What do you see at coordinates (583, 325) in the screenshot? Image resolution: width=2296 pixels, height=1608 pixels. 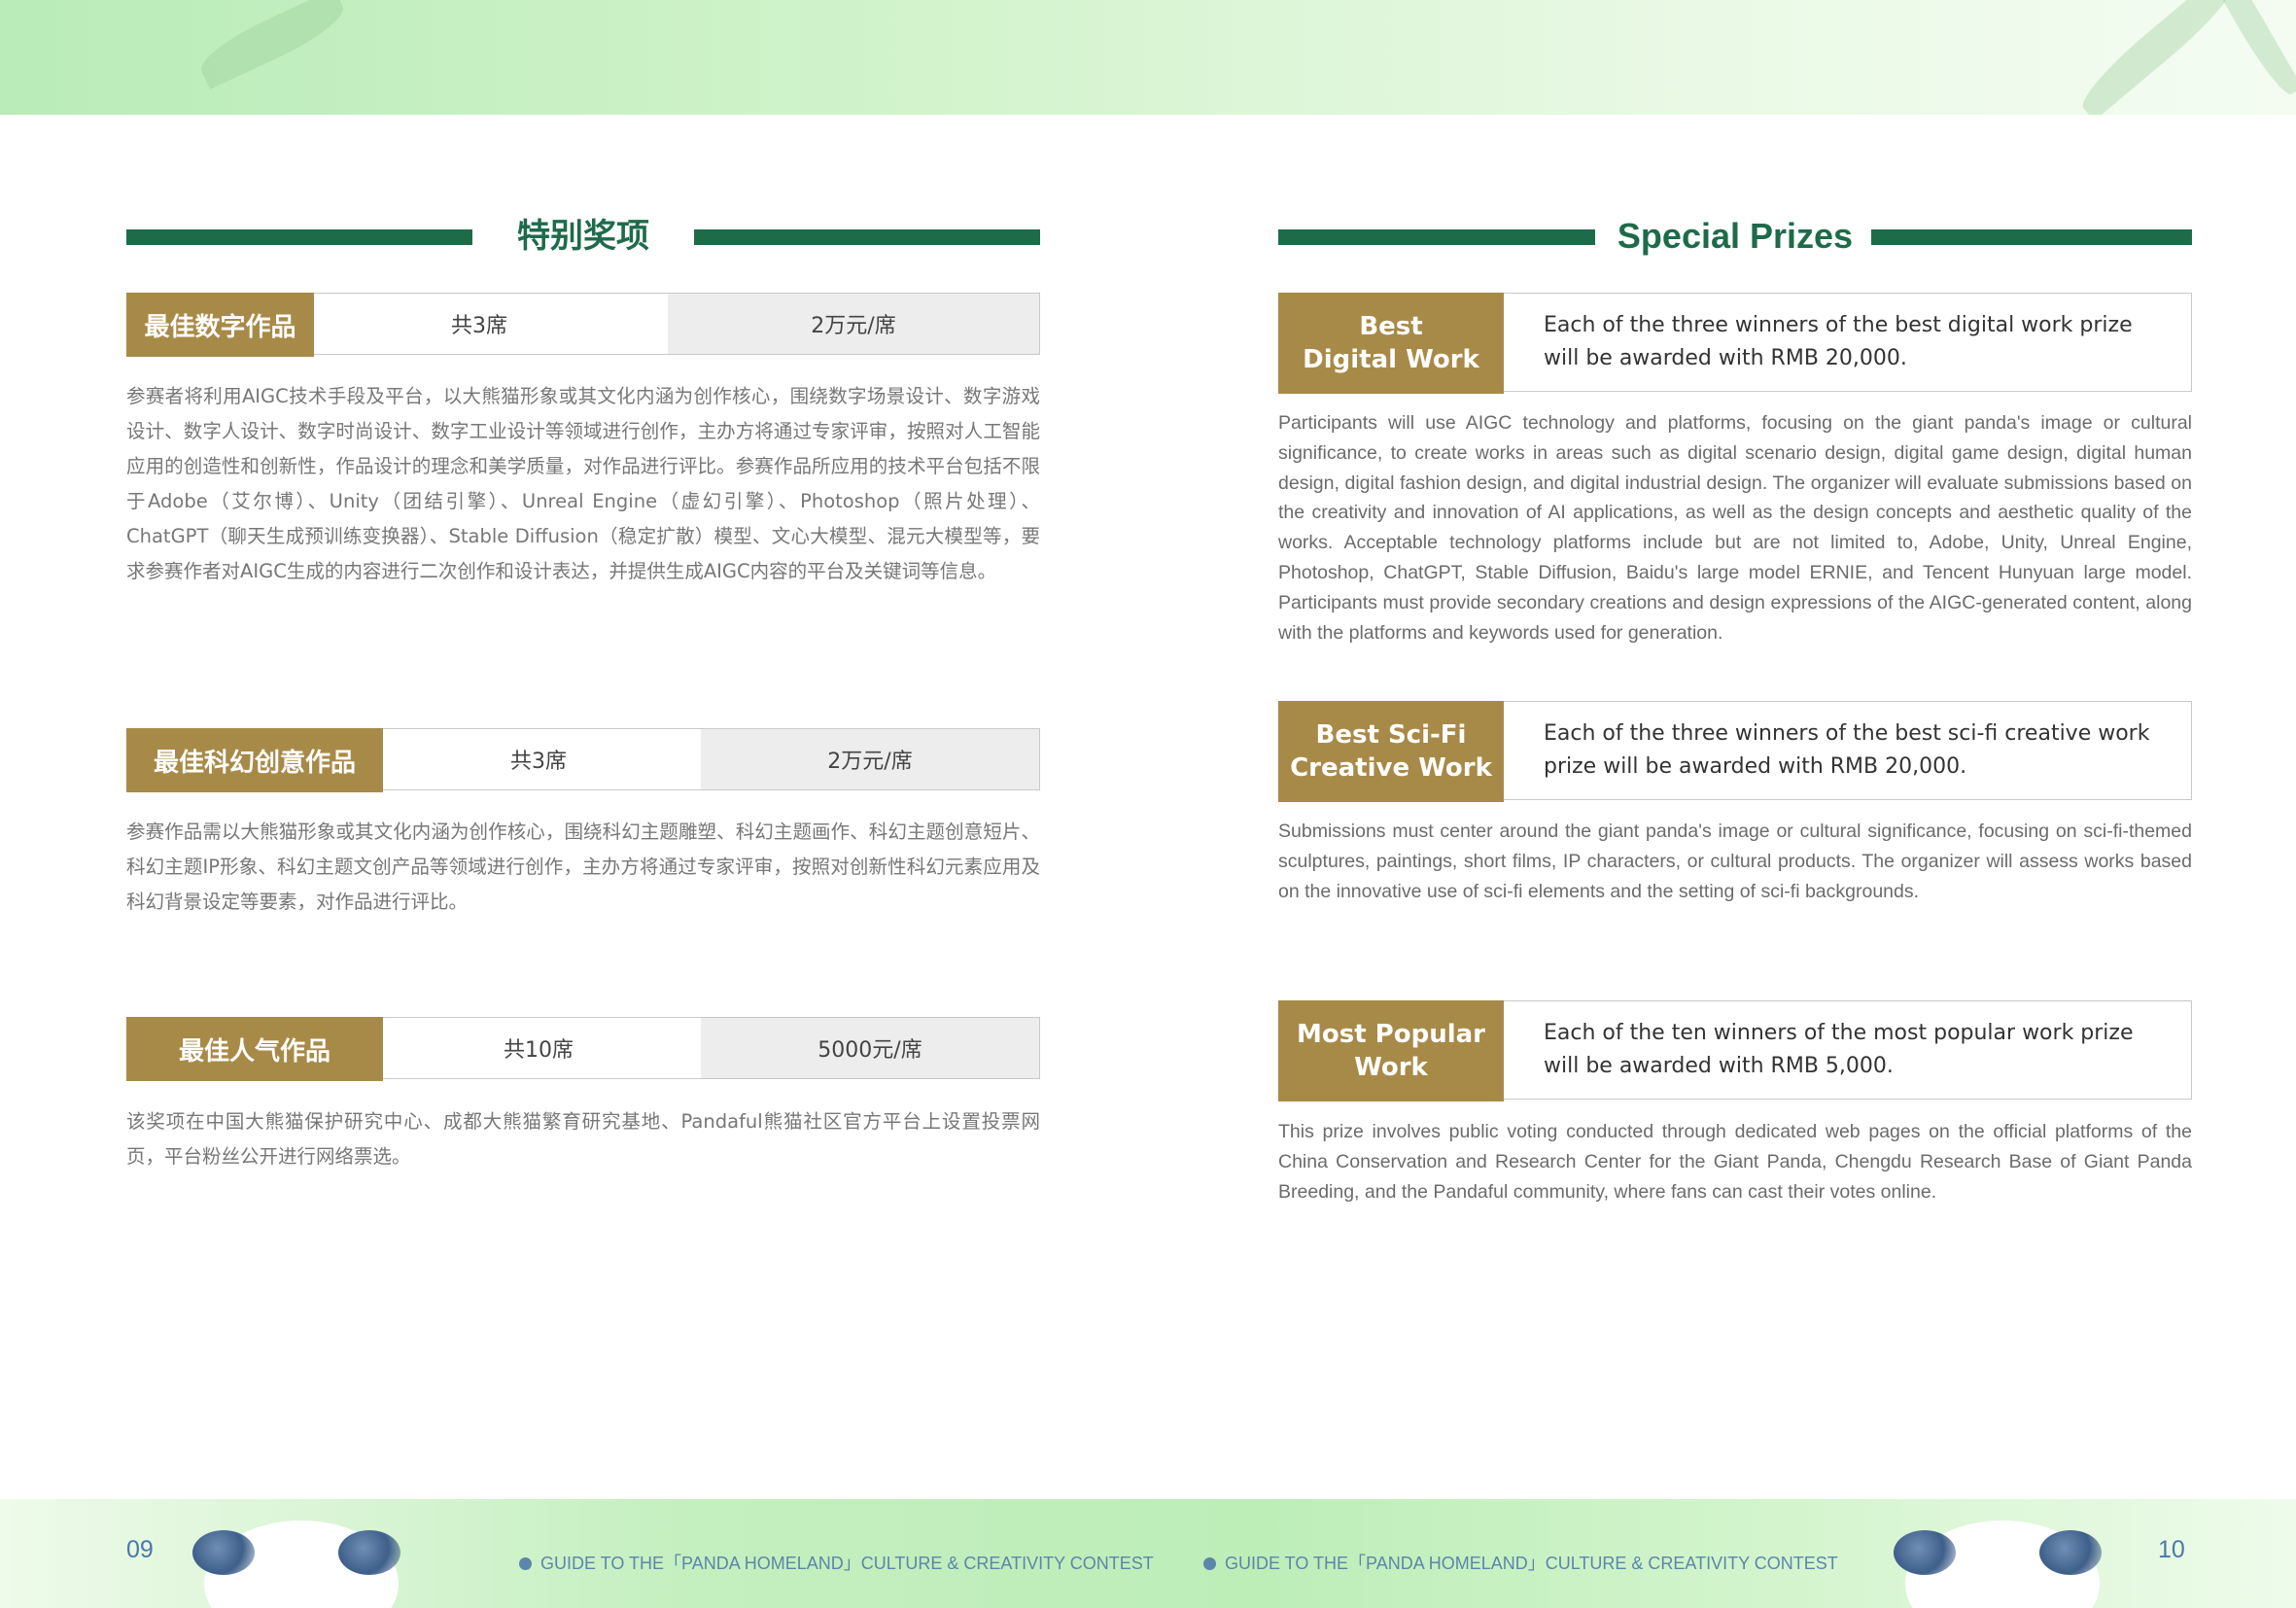 I see `prize-row-best-digital: 最佳数字作品 共3席 2万元/席` at bounding box center [583, 325].